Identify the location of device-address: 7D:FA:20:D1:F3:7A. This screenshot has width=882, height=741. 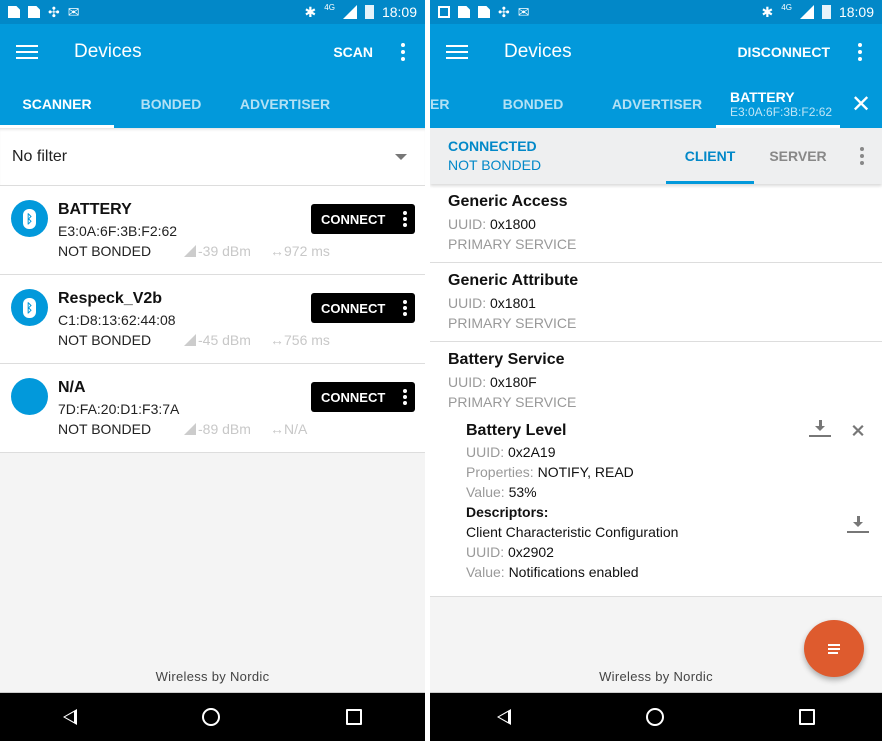
(119, 409).